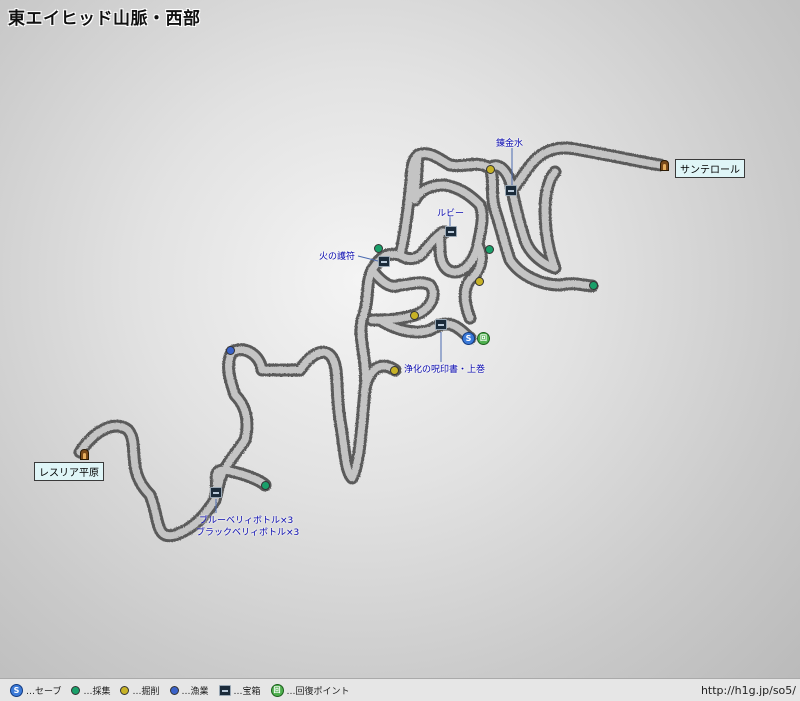 Image resolution: width=800 pixels, height=701 pixels. Describe the element at coordinates (146, 691) in the screenshot. I see `legend-label: …掘削` at that location.